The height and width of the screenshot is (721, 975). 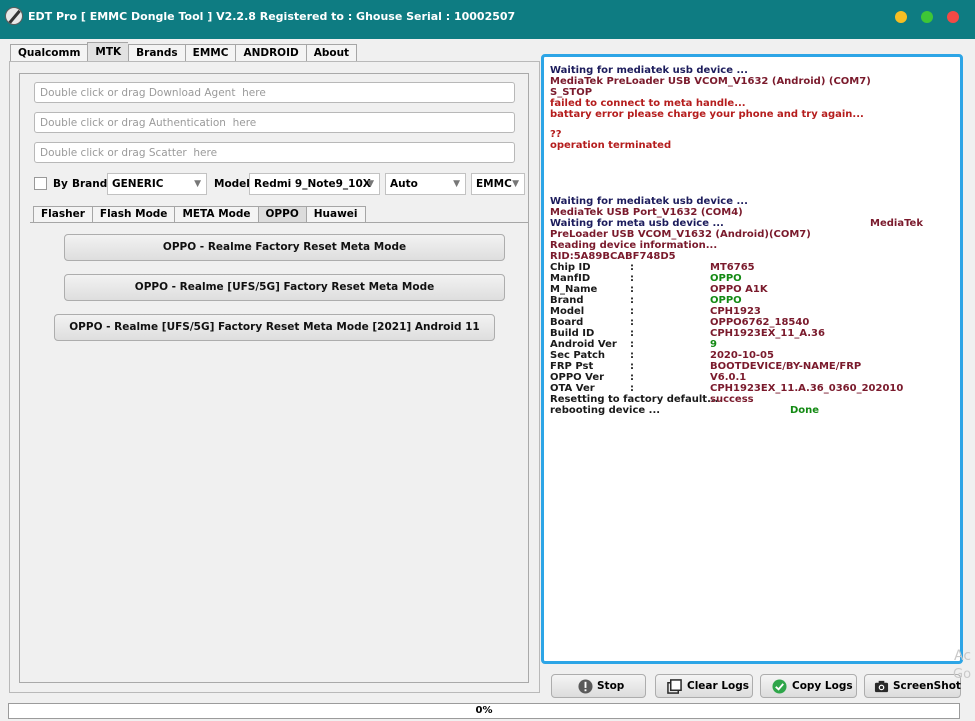 What do you see at coordinates (805, 410) in the screenshot?
I see `reboot-status: Done` at bounding box center [805, 410].